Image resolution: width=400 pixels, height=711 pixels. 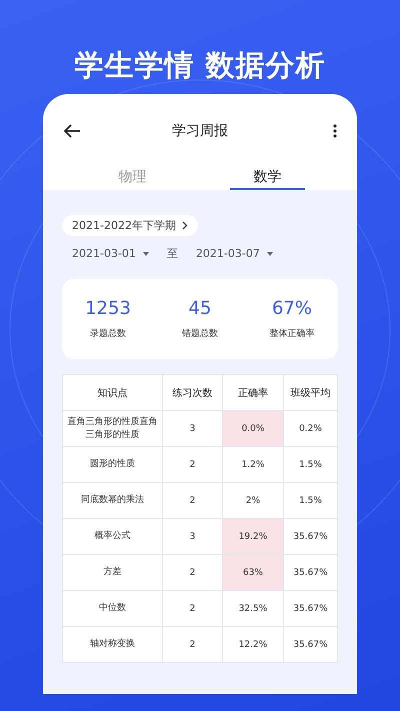 I want to click on table-cell: 19.2%, so click(x=253, y=536).